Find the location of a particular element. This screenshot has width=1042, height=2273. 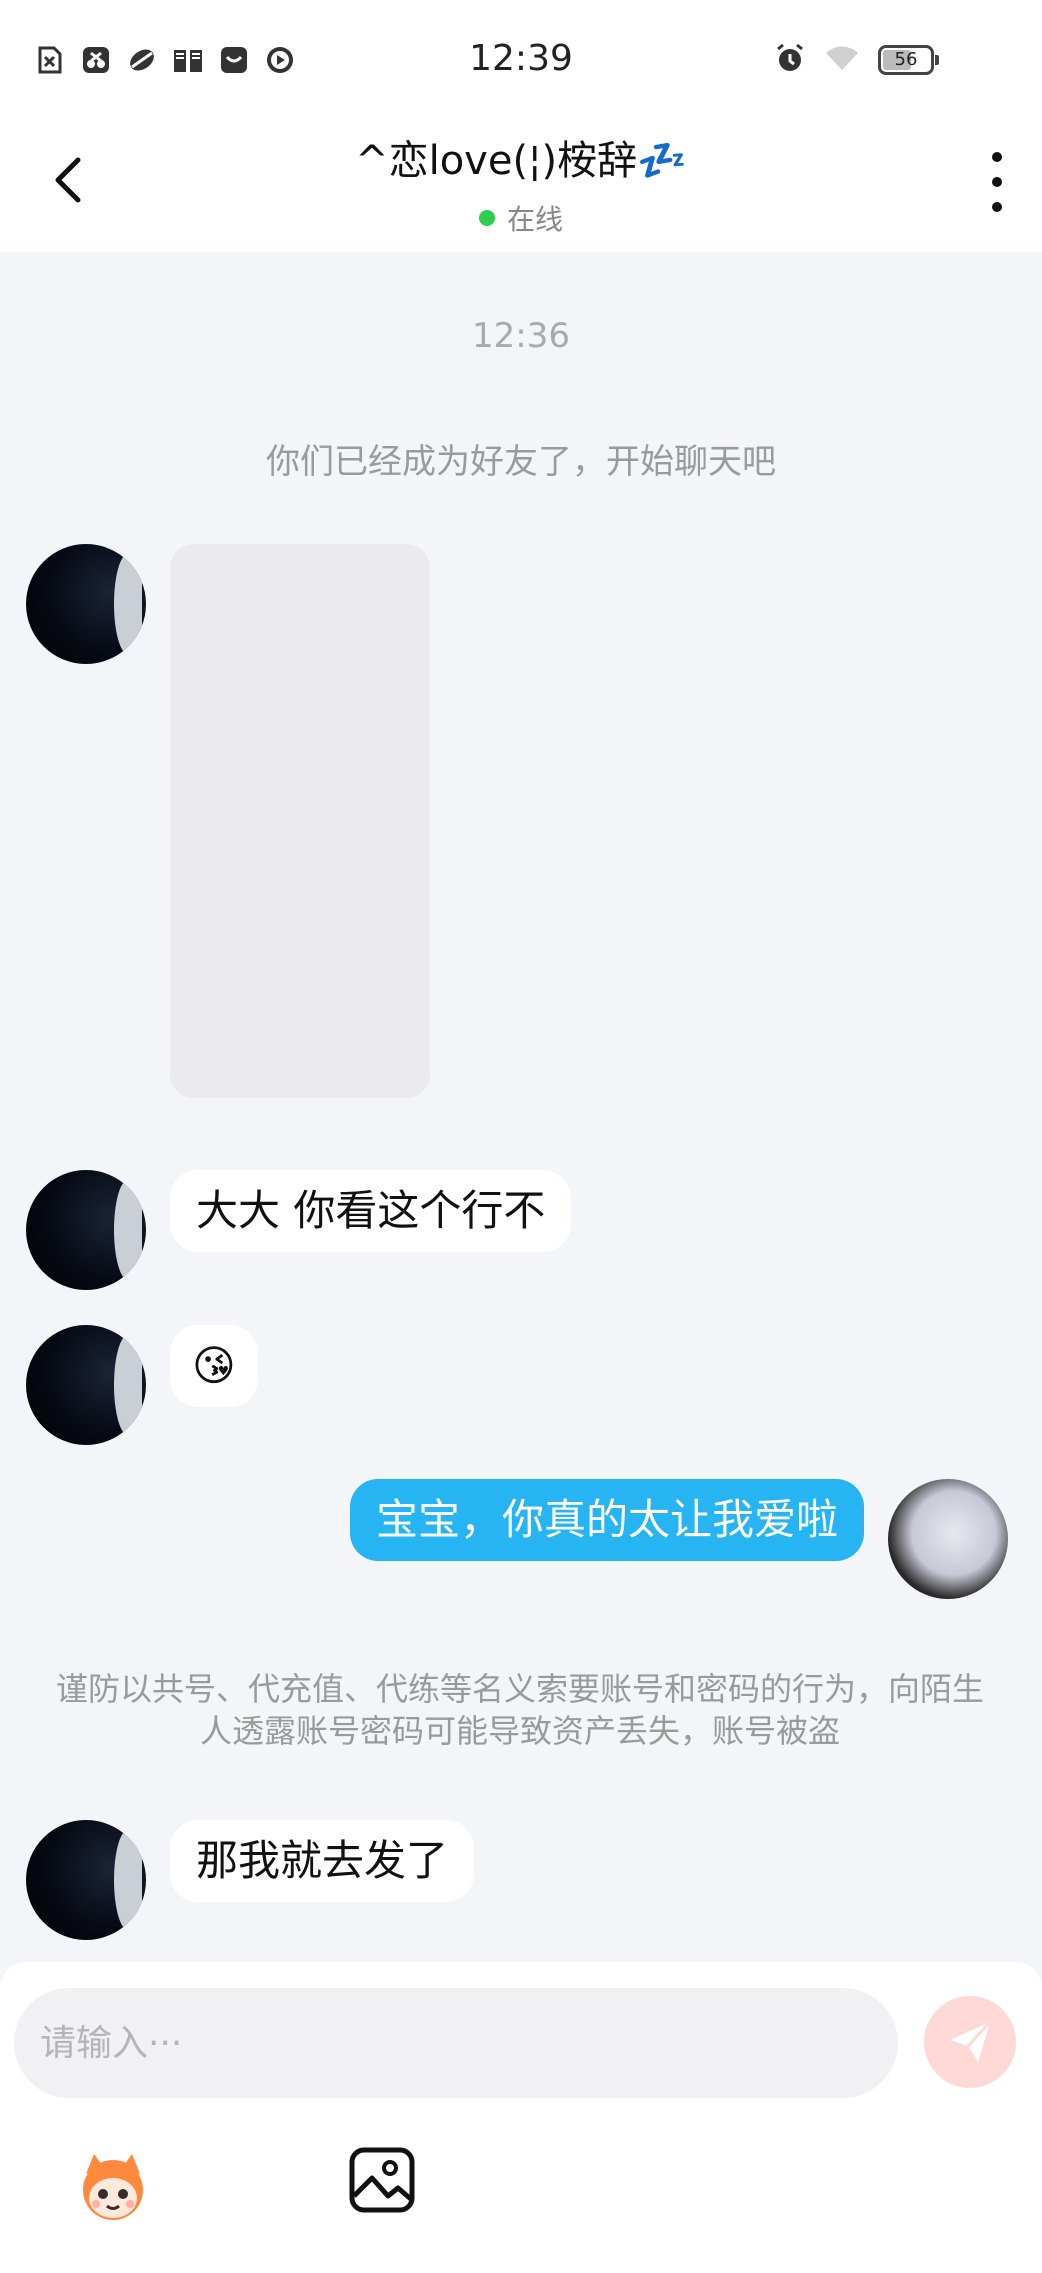

system-message: 你们已经成为好友了，开始聊天吧 is located at coordinates (521, 462).